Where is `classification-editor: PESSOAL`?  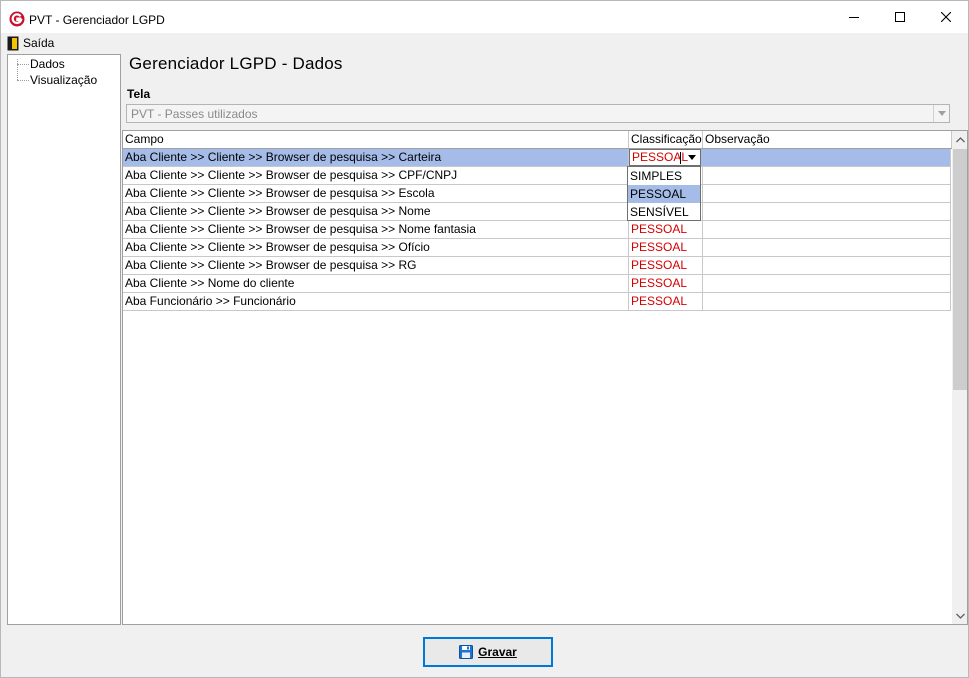 classification-editor: PESSOAL is located at coordinates (665, 157).